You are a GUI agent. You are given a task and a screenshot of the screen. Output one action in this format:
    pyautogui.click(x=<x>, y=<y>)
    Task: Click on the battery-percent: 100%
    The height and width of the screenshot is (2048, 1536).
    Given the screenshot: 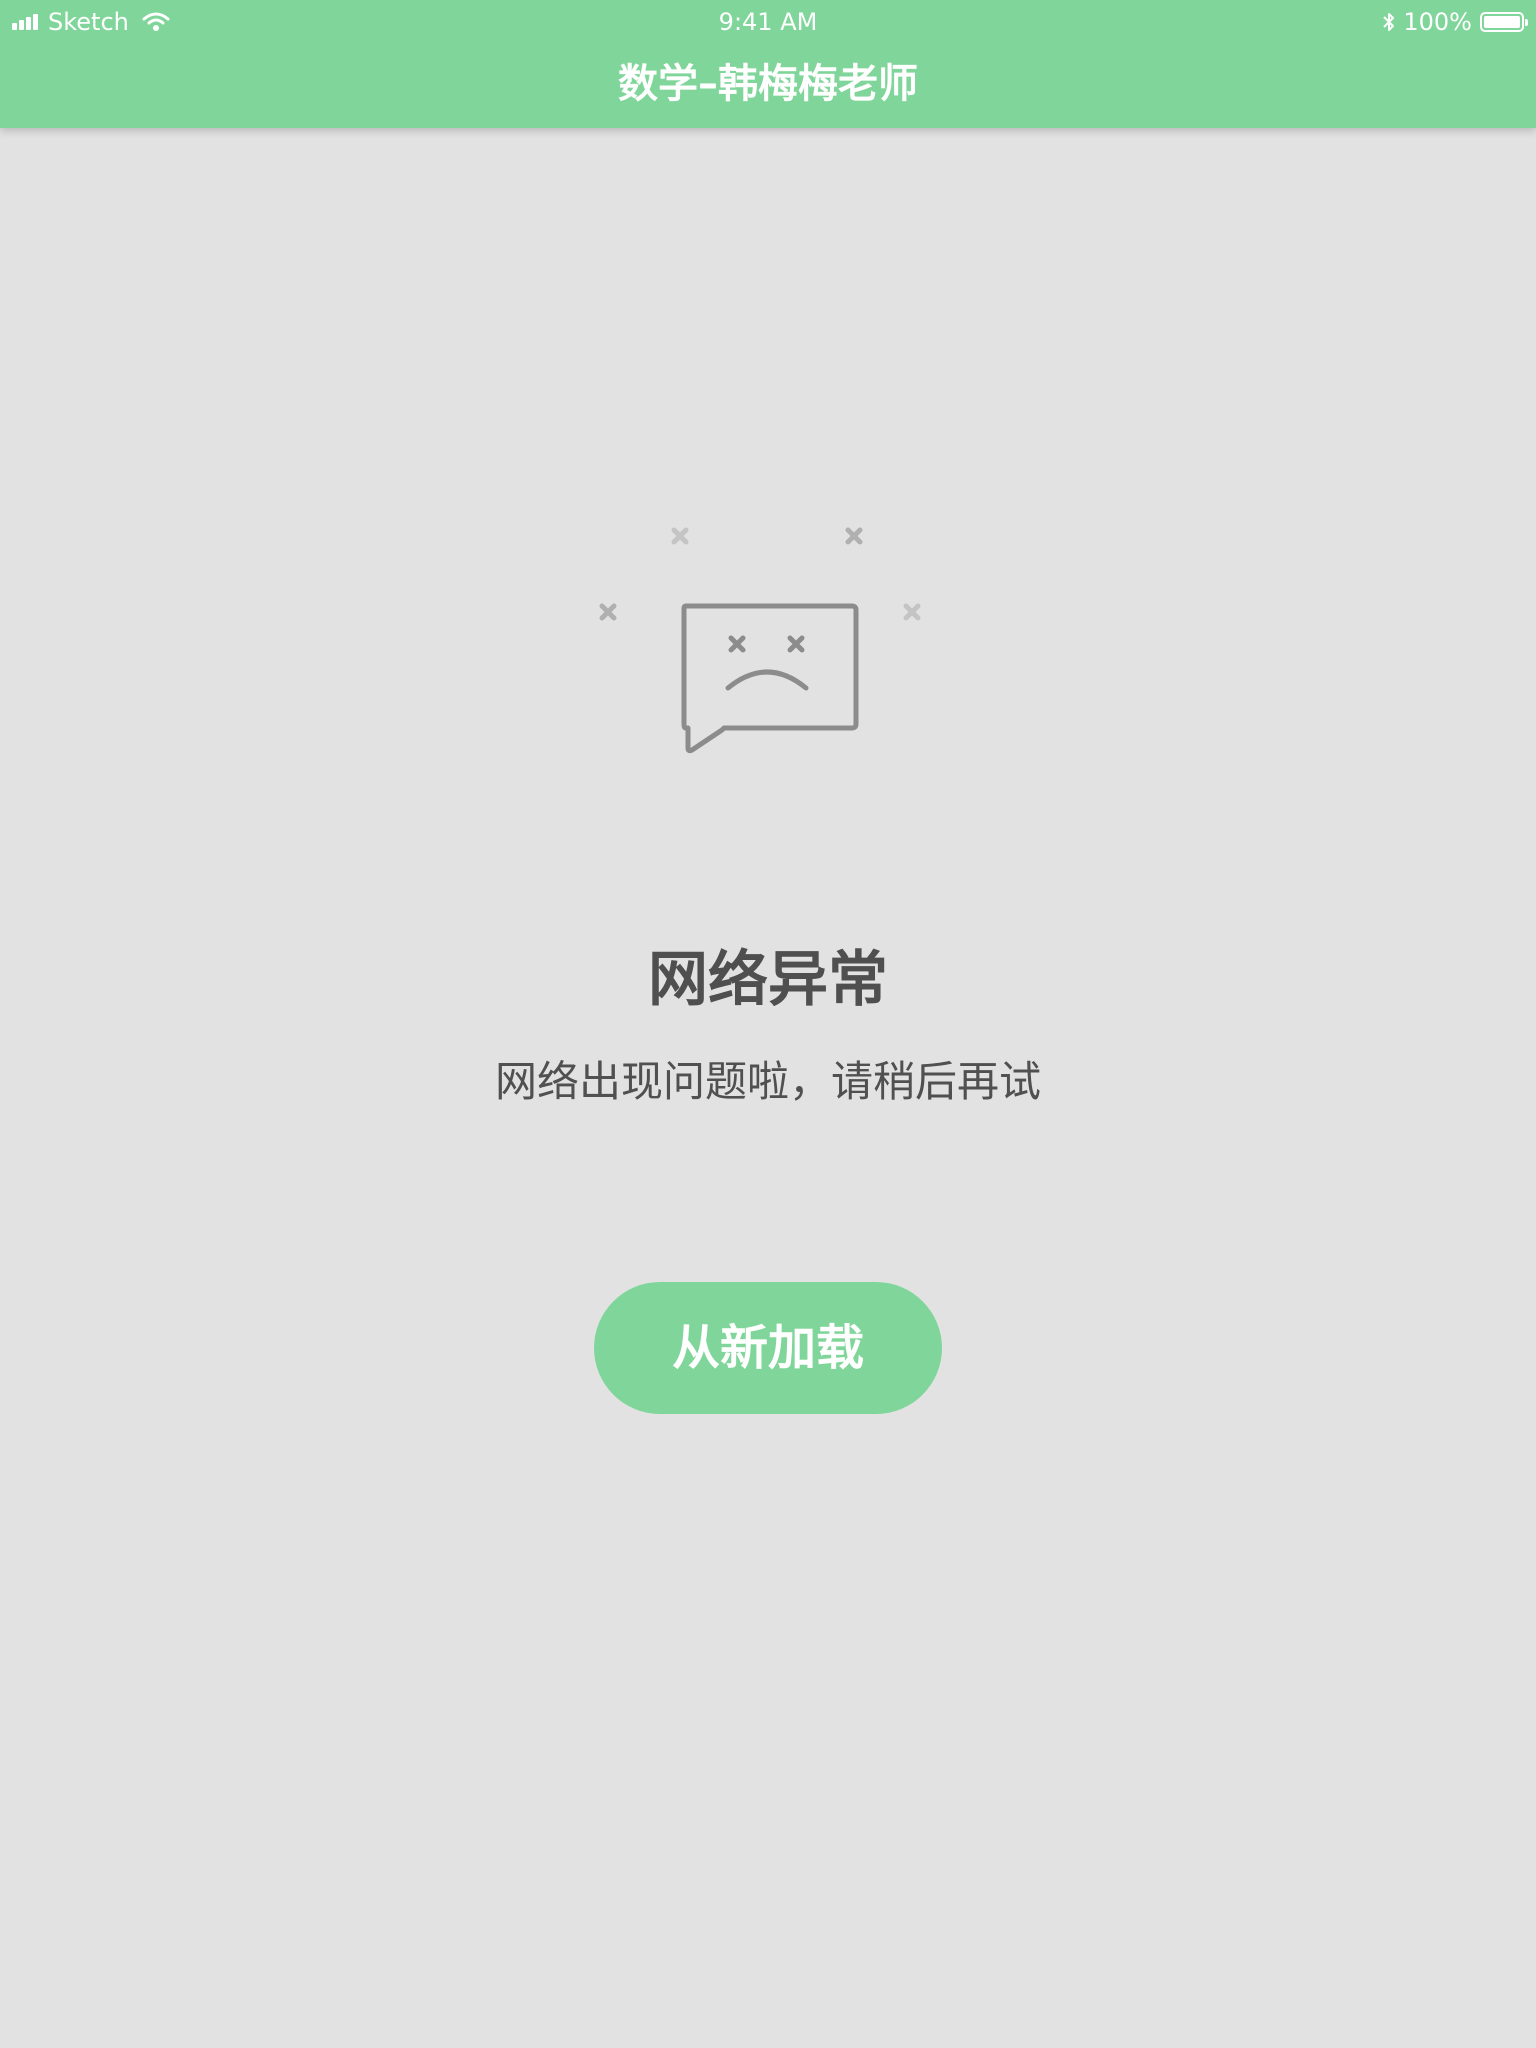 What is the action you would take?
    pyautogui.click(x=1437, y=22)
    